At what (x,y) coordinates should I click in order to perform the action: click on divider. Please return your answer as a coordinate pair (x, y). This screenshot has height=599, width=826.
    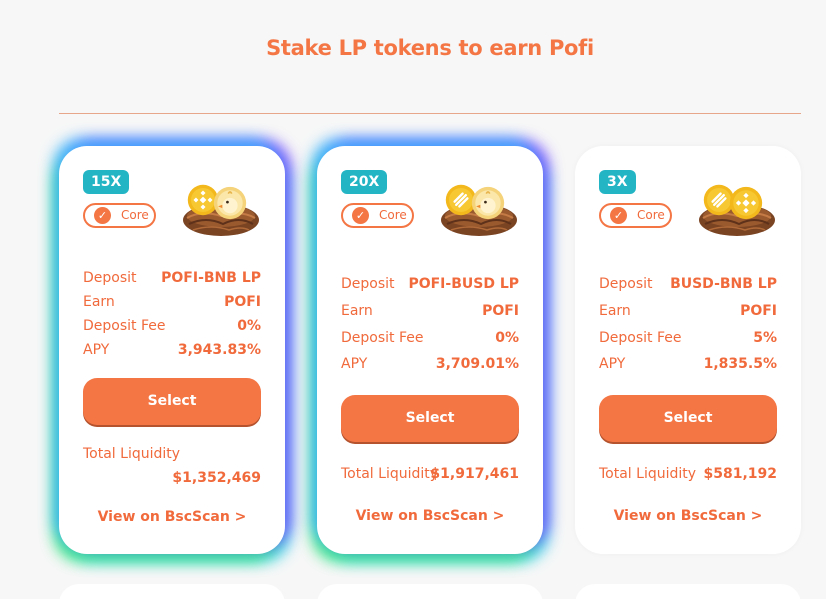
    Looking at the image, I should click on (430, 113).